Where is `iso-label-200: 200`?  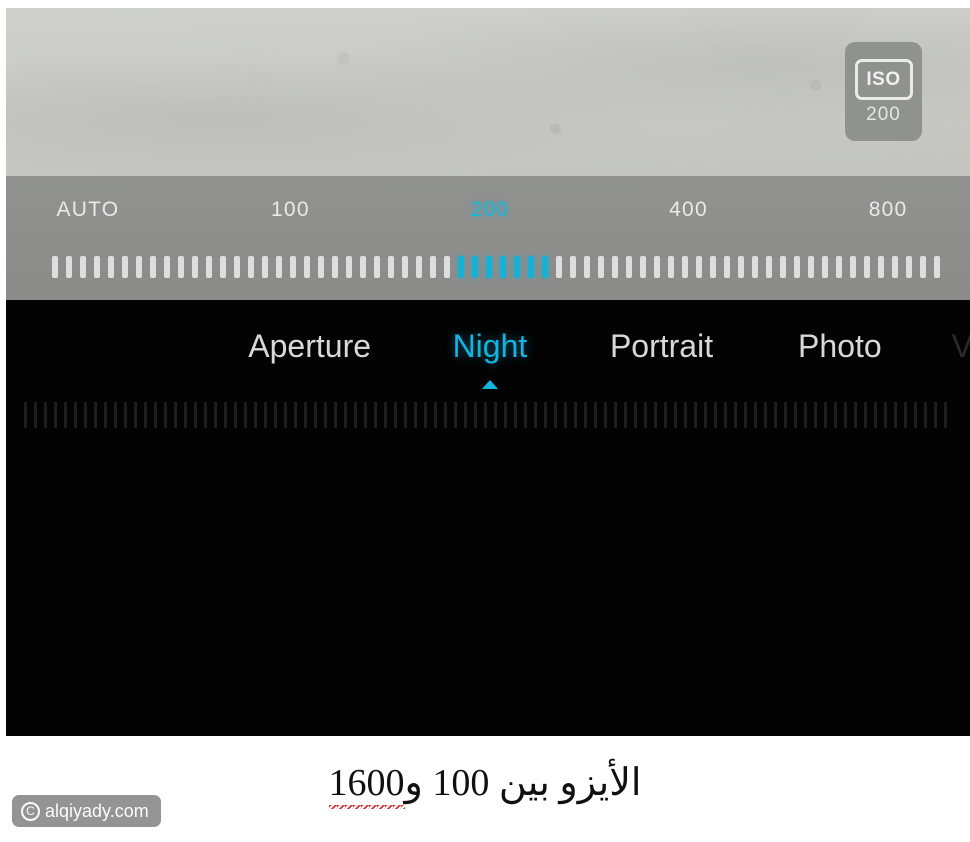
iso-label-200: 200 is located at coordinates (490, 210).